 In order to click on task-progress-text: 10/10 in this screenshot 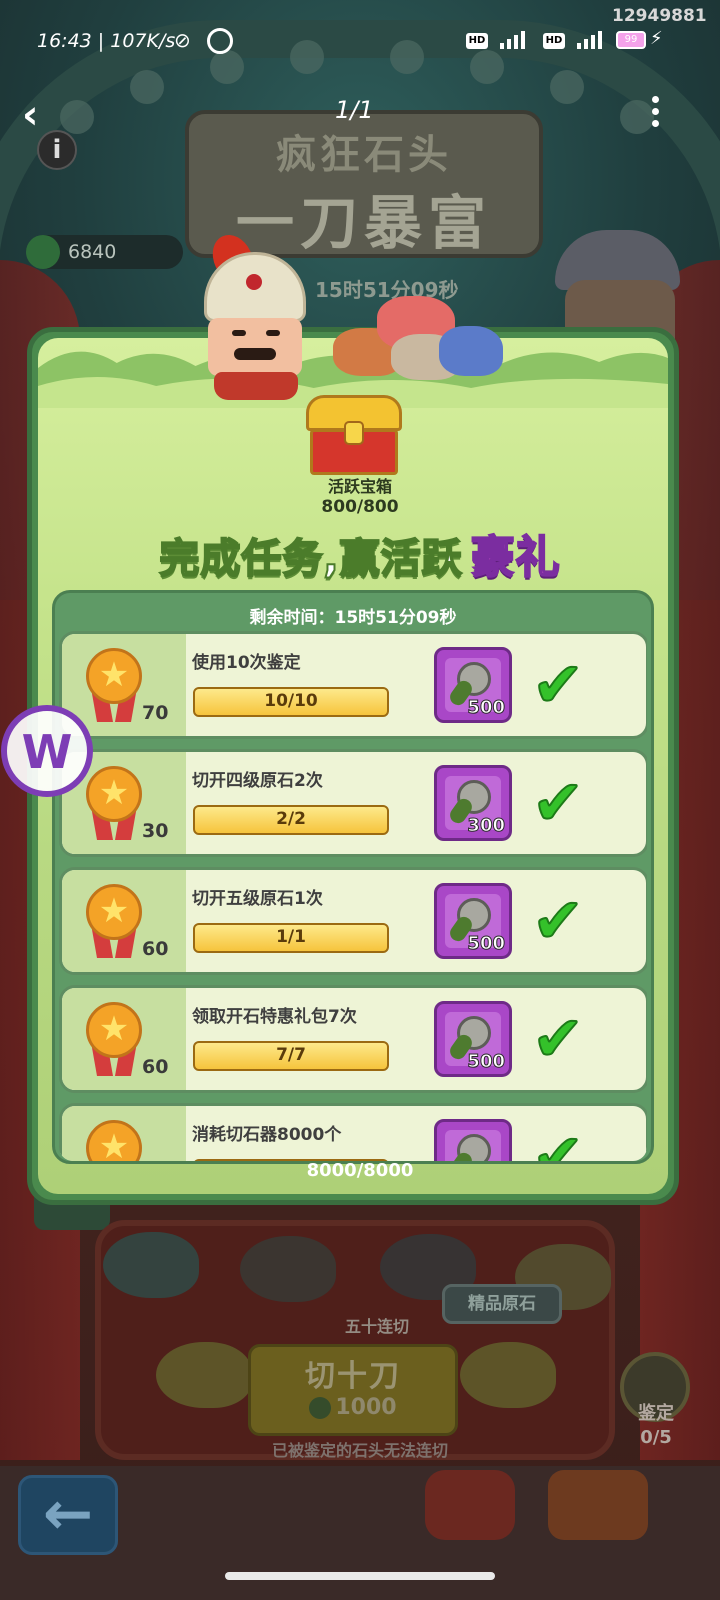, I will do `click(291, 701)`.